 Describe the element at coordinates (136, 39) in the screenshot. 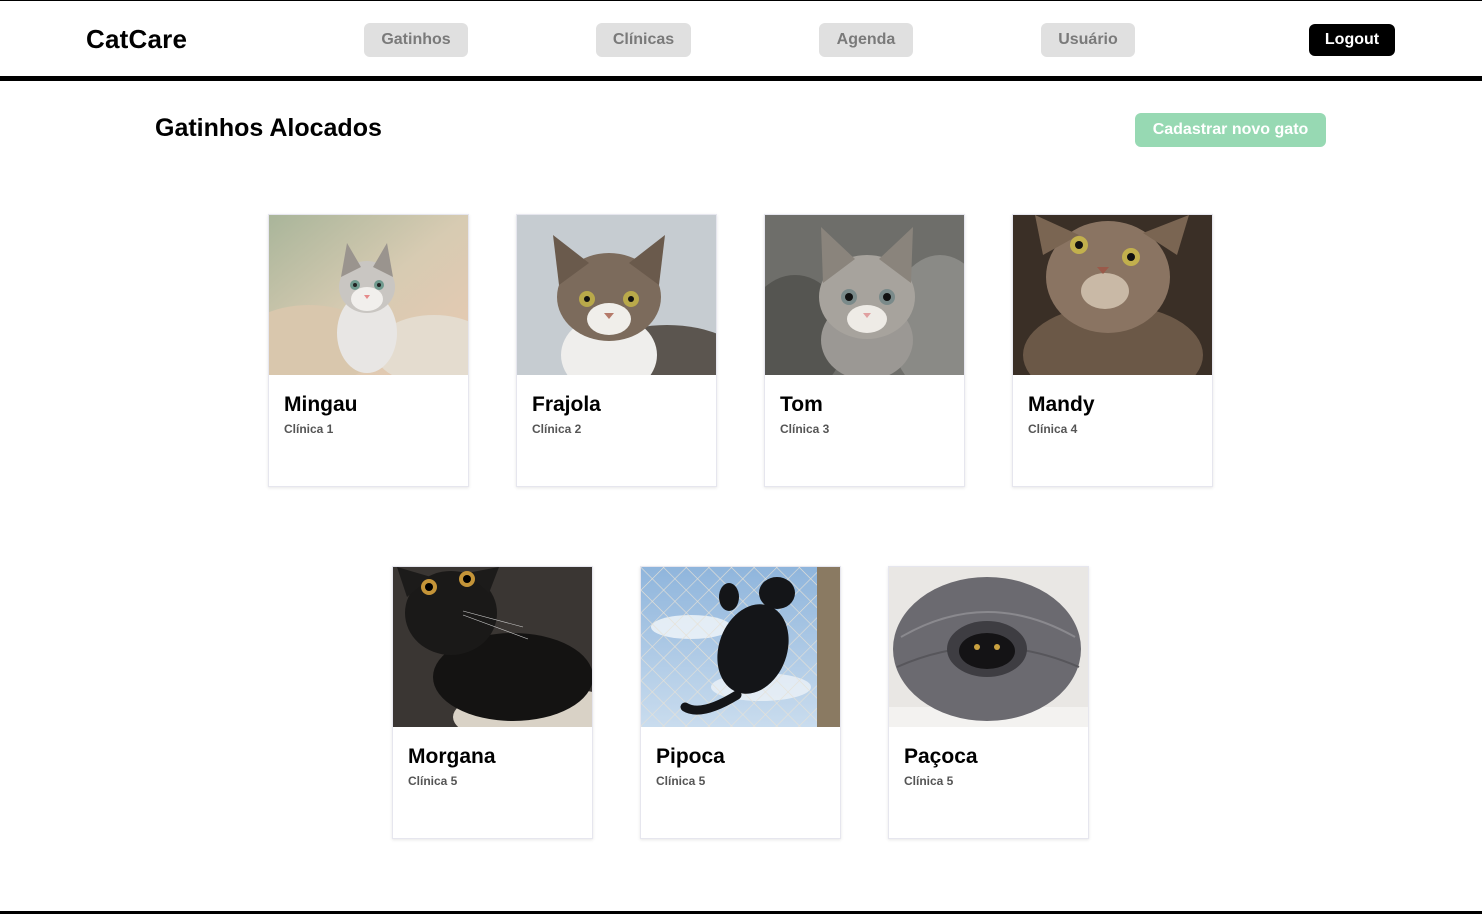

I see `brand-logo: CatCare` at that location.